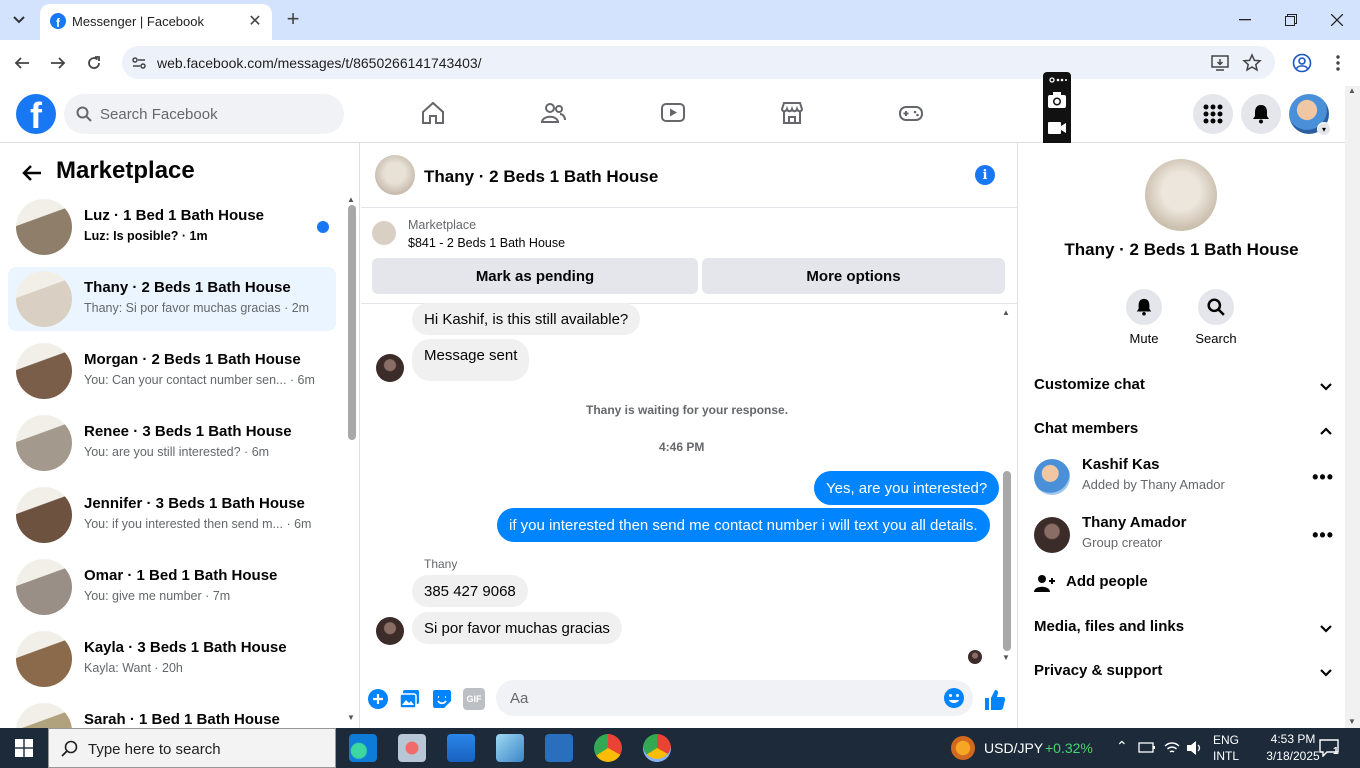 The width and height of the screenshot is (1360, 768). I want to click on chat-members-section: Chat members, so click(1184, 432).